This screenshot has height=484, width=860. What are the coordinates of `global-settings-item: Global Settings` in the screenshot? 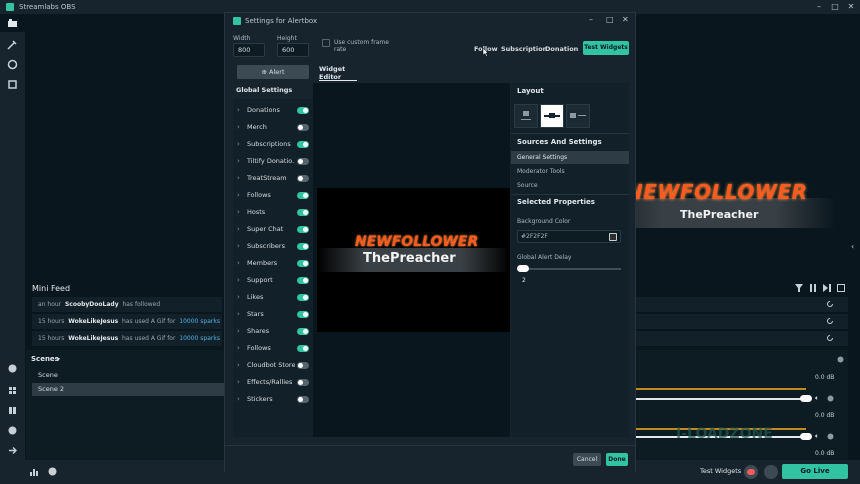 It's located at (273, 90).